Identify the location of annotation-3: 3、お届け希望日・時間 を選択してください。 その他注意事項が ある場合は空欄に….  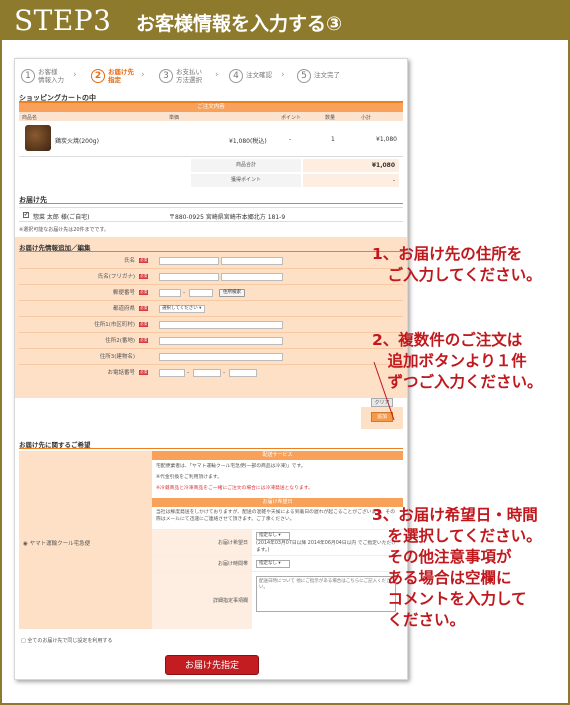
(457, 567).